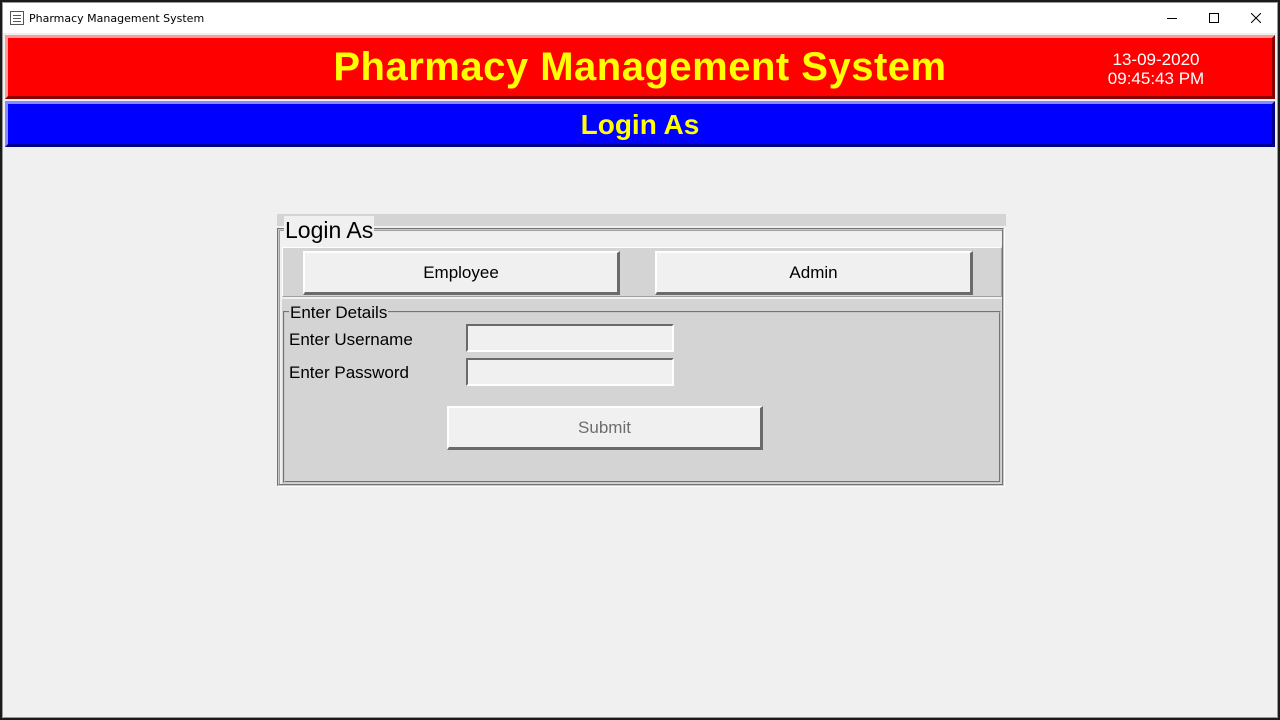 This screenshot has width=1280, height=720. I want to click on submit-button: Submit, so click(605, 428).